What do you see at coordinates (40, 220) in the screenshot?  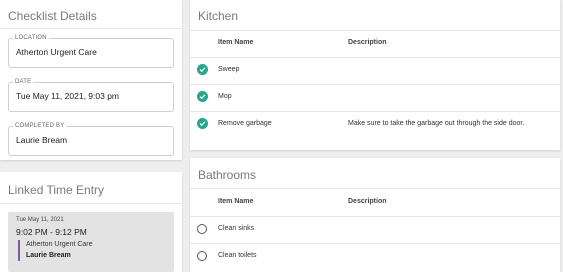 I see `time-entry-date: Tue May 11, 2021` at bounding box center [40, 220].